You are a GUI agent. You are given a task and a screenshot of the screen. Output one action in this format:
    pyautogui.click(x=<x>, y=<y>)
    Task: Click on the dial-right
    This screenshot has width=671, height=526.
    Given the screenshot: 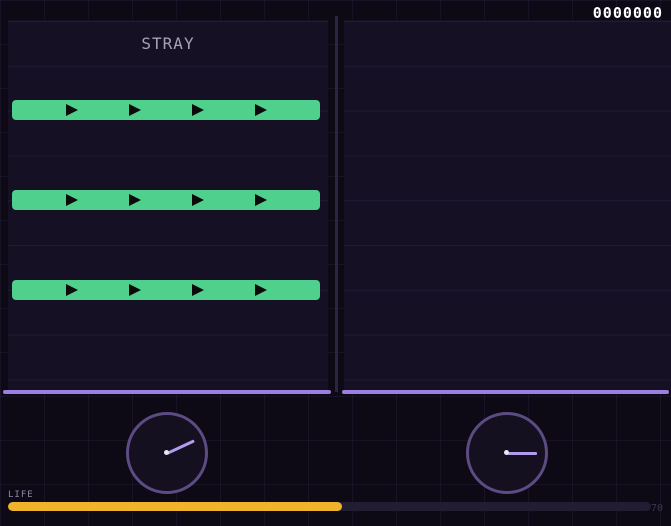 What is the action you would take?
    pyautogui.click(x=507, y=453)
    